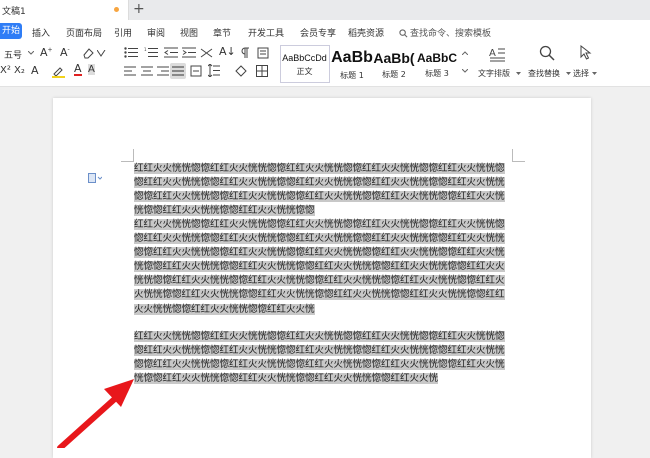  I want to click on shrink-font-icon: A-, so click(65, 52).